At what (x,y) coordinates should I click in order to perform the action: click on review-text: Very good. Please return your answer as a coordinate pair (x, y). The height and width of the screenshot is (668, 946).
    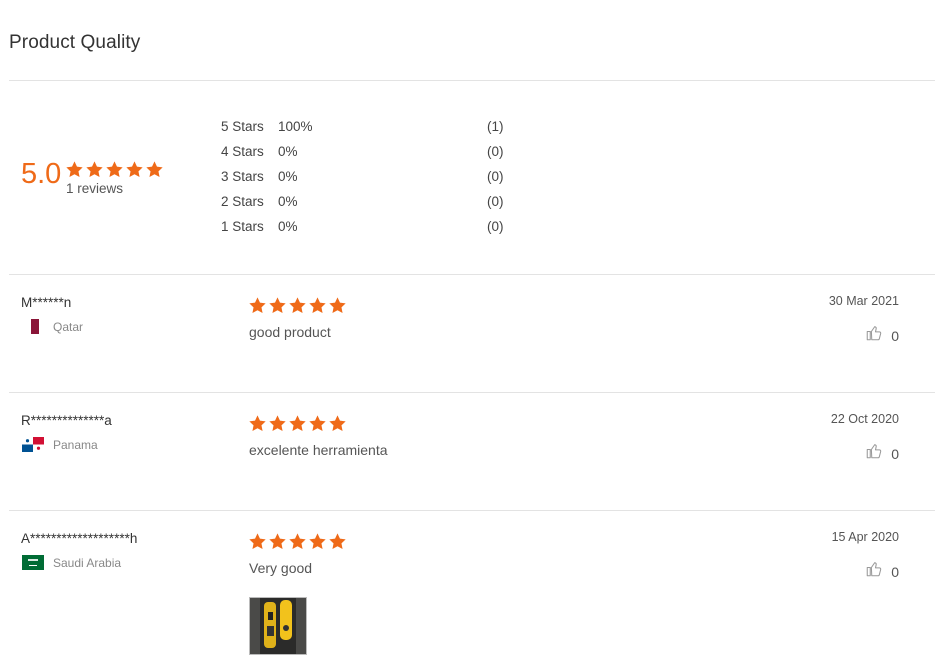
    Looking at the image, I should click on (281, 568).